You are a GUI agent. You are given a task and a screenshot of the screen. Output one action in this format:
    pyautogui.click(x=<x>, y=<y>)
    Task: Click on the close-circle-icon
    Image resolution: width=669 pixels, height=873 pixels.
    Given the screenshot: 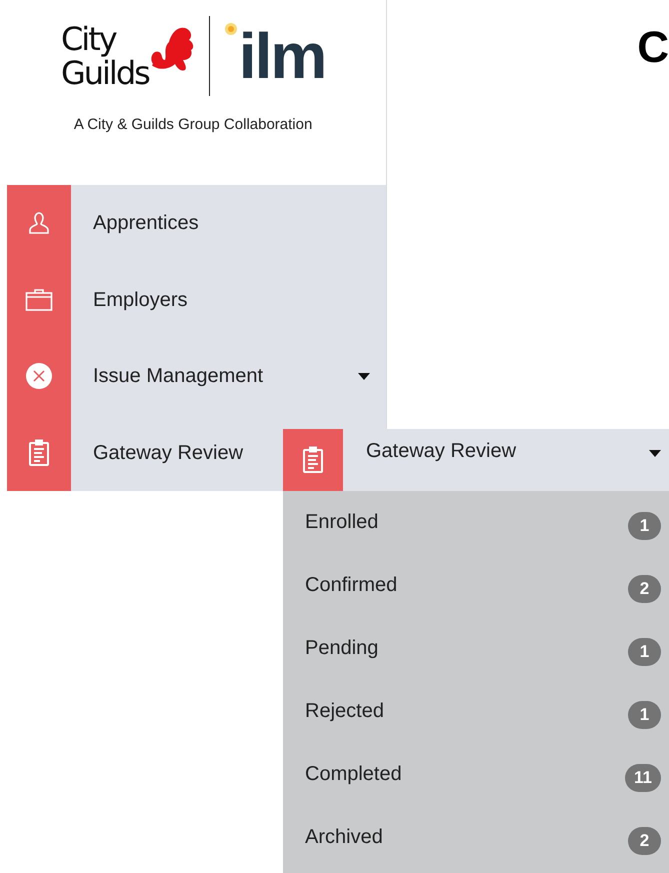 What is the action you would take?
    pyautogui.click(x=39, y=376)
    